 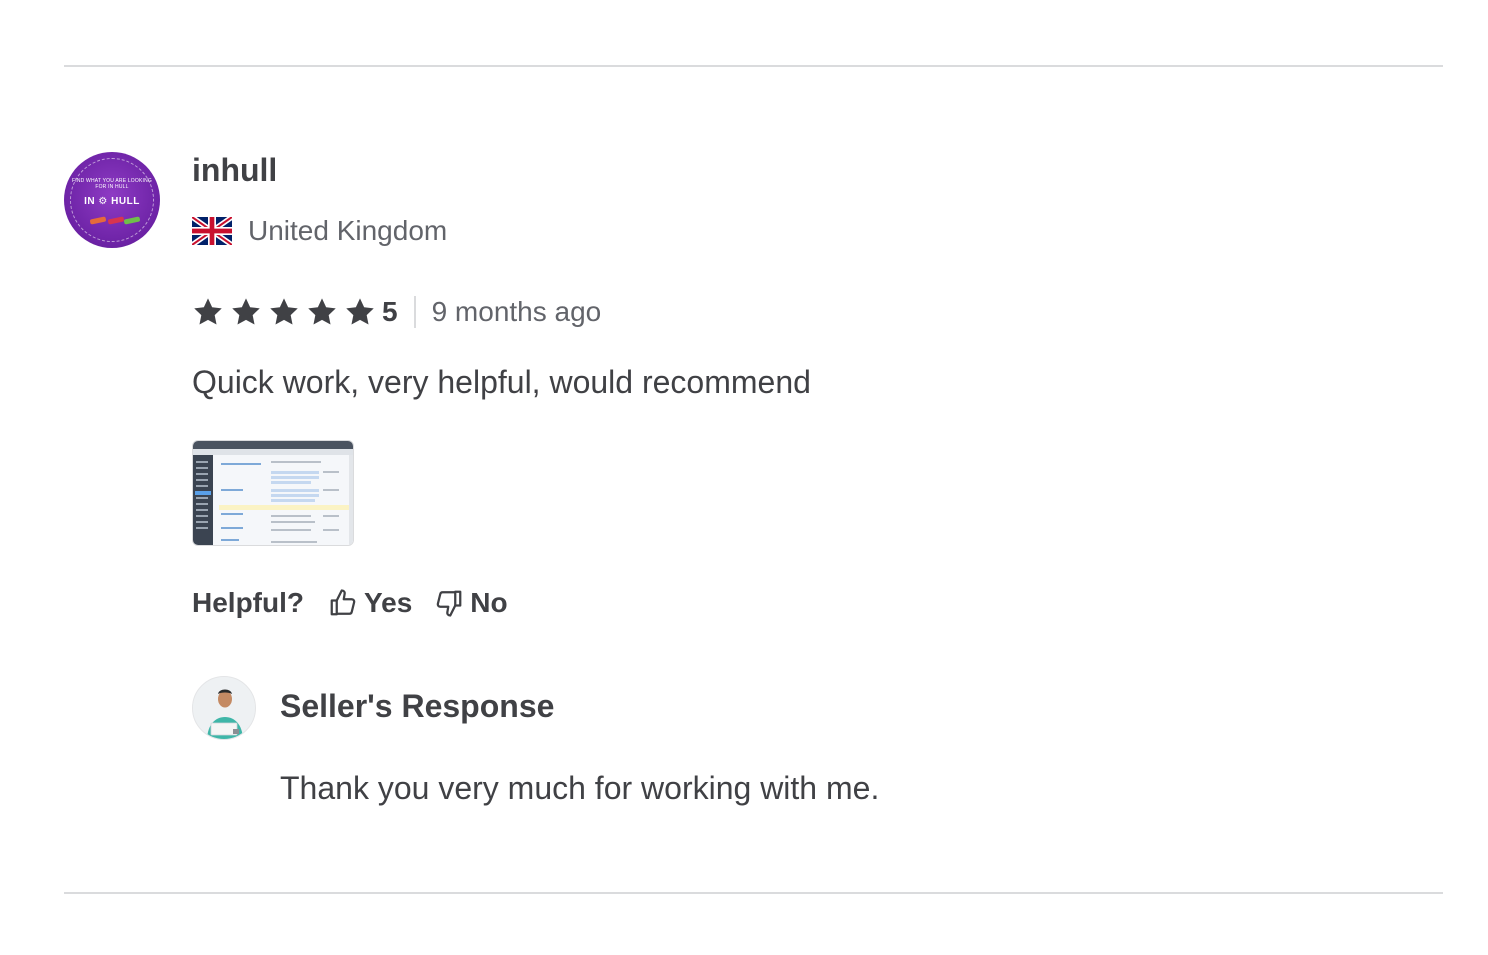 I want to click on reviewer-country: United Kingdom, so click(x=319, y=231).